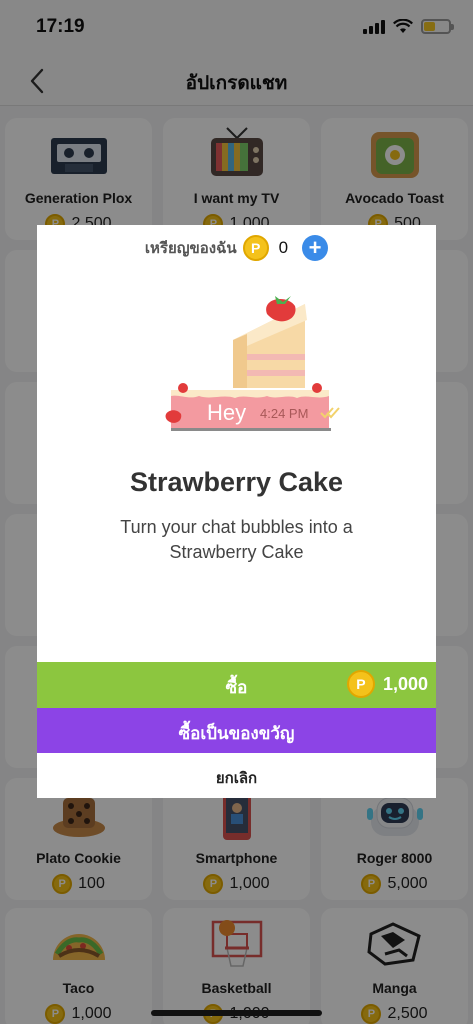 The width and height of the screenshot is (473, 1024). What do you see at coordinates (236, 685) in the screenshot?
I see `buy-button: ซื้อ P 1,000` at bounding box center [236, 685].